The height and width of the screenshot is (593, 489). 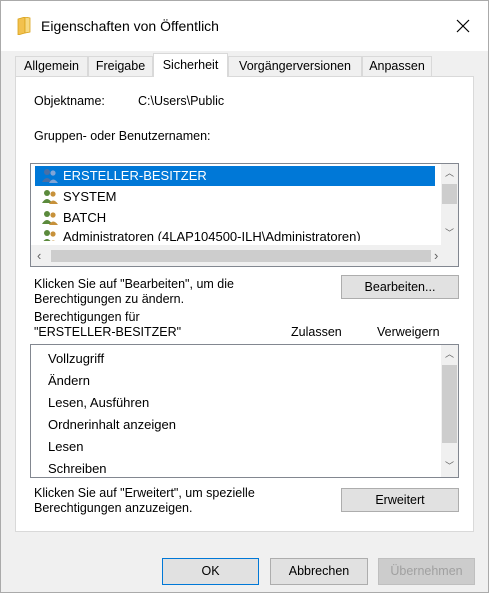 What do you see at coordinates (90, 196) in the screenshot?
I see `list-item-label: SYSTEM` at bounding box center [90, 196].